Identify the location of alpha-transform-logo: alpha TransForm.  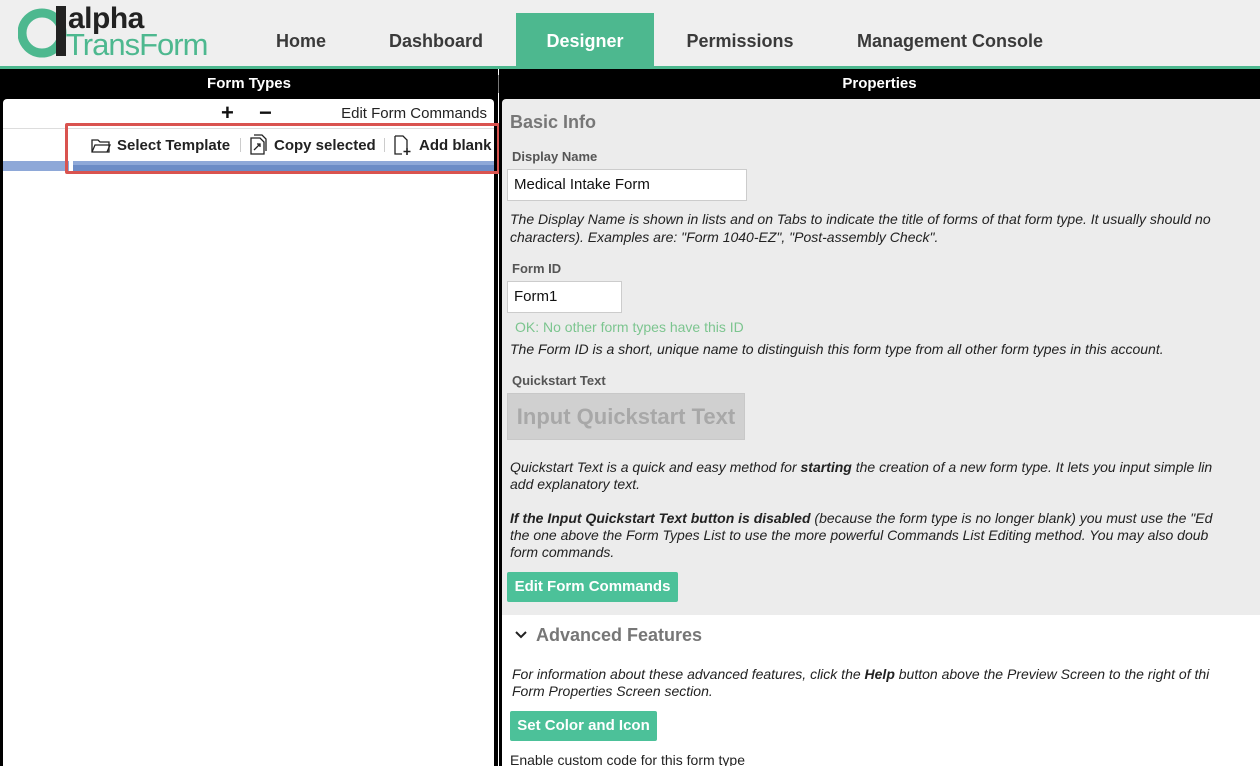
(120, 32).